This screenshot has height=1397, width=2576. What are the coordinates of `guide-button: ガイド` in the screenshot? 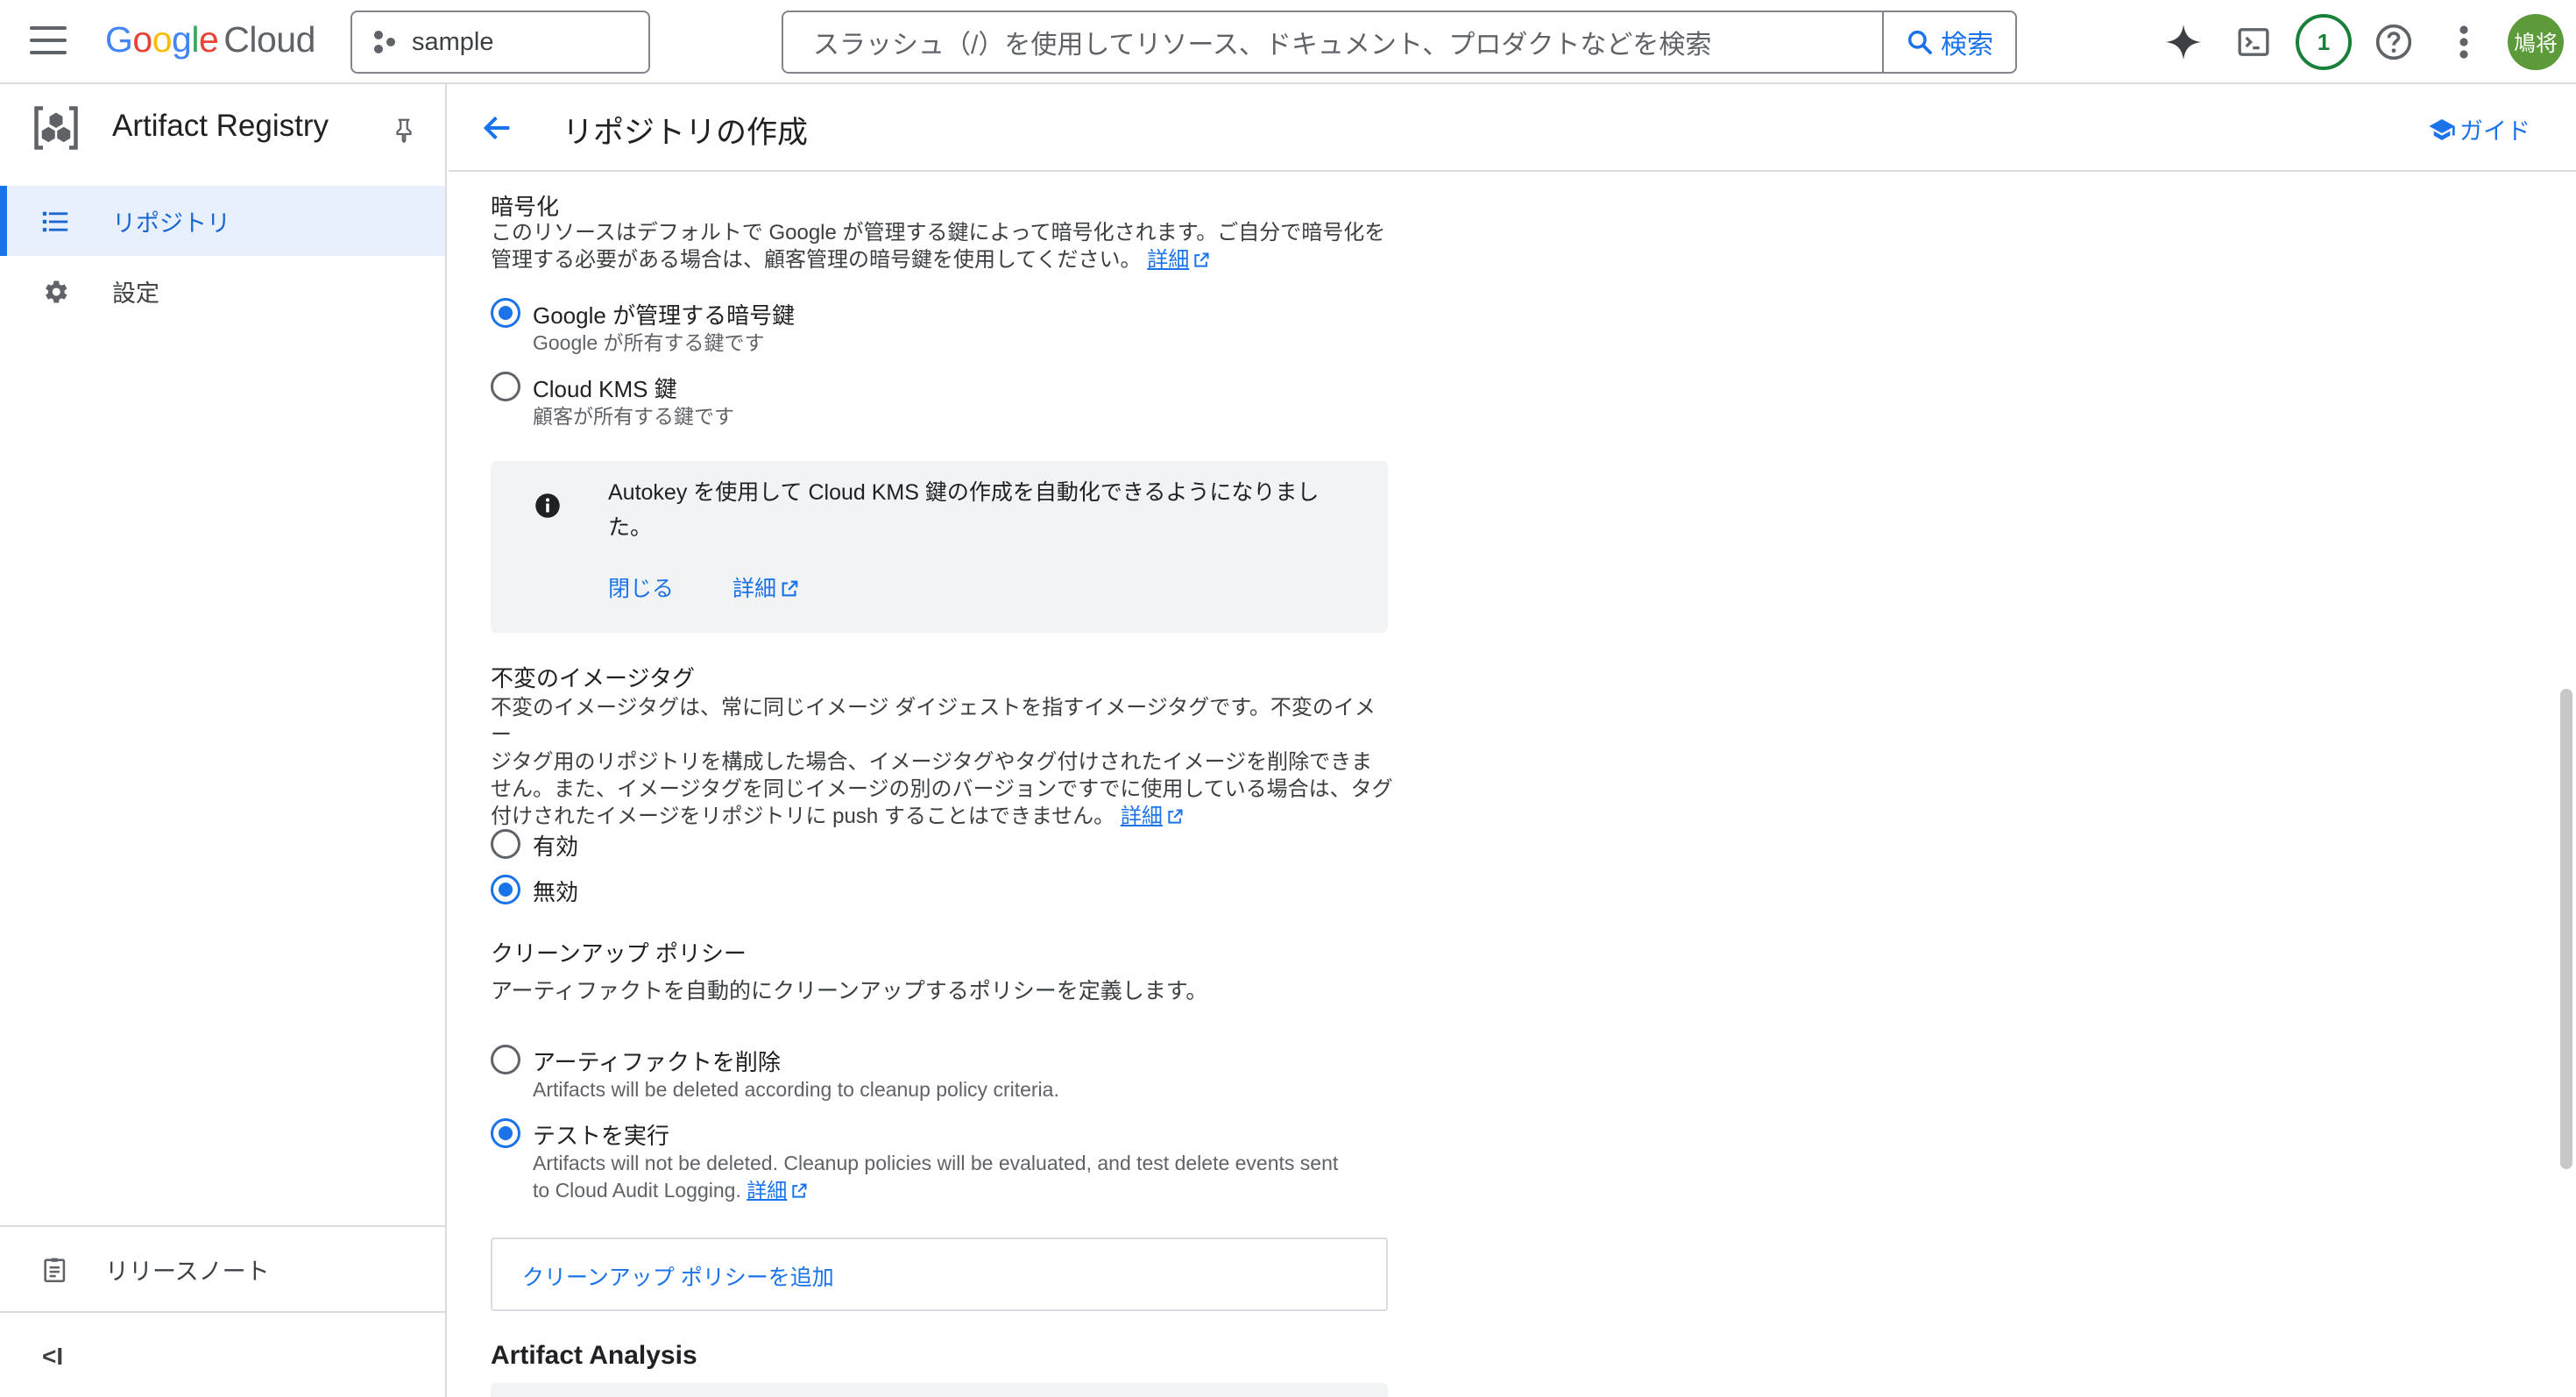 It's located at (2479, 129).